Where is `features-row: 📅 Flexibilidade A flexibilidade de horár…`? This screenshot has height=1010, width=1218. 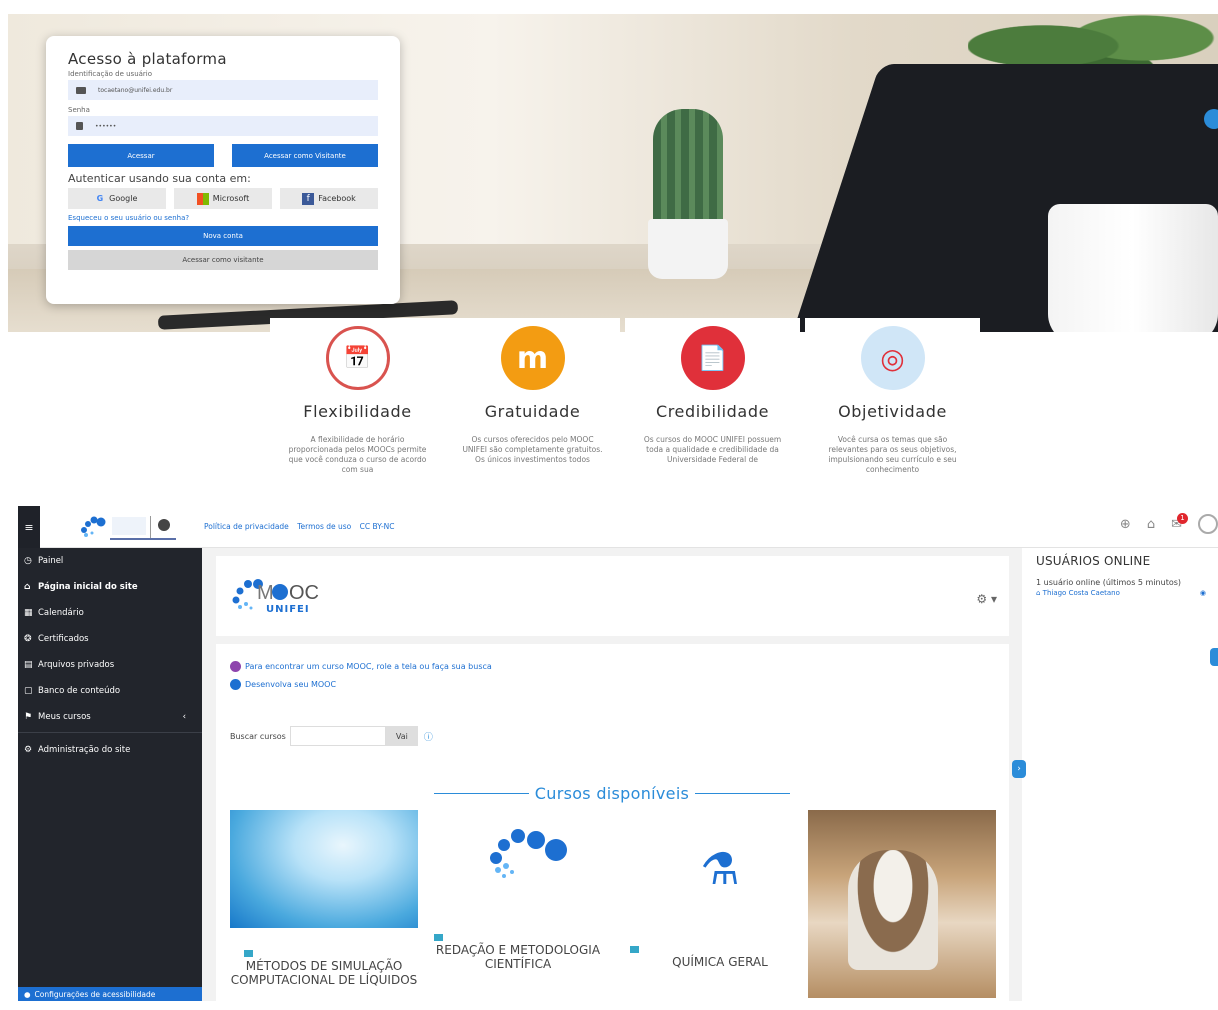 features-row: 📅 Flexibilidade A flexibilidade de horár… is located at coordinates (625, 398).